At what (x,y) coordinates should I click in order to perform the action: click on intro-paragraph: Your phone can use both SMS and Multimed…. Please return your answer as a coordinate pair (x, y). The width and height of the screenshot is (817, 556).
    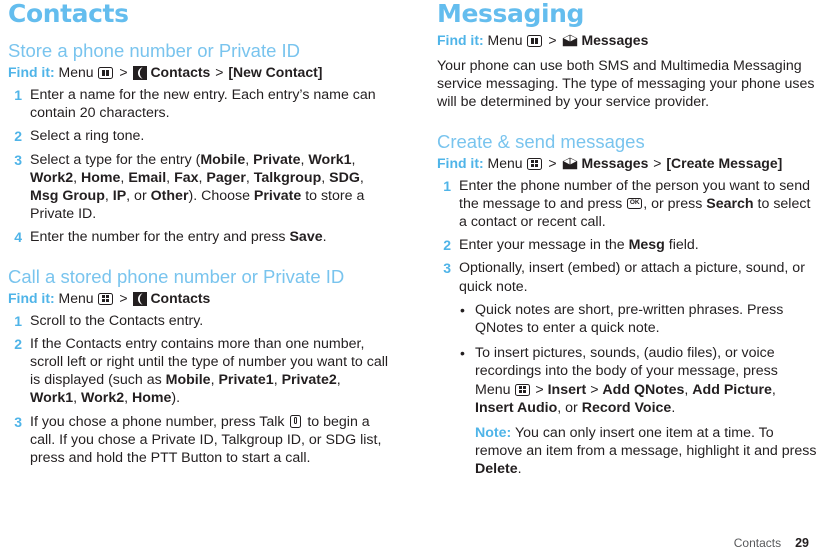
    Looking at the image, I should click on (626, 84).